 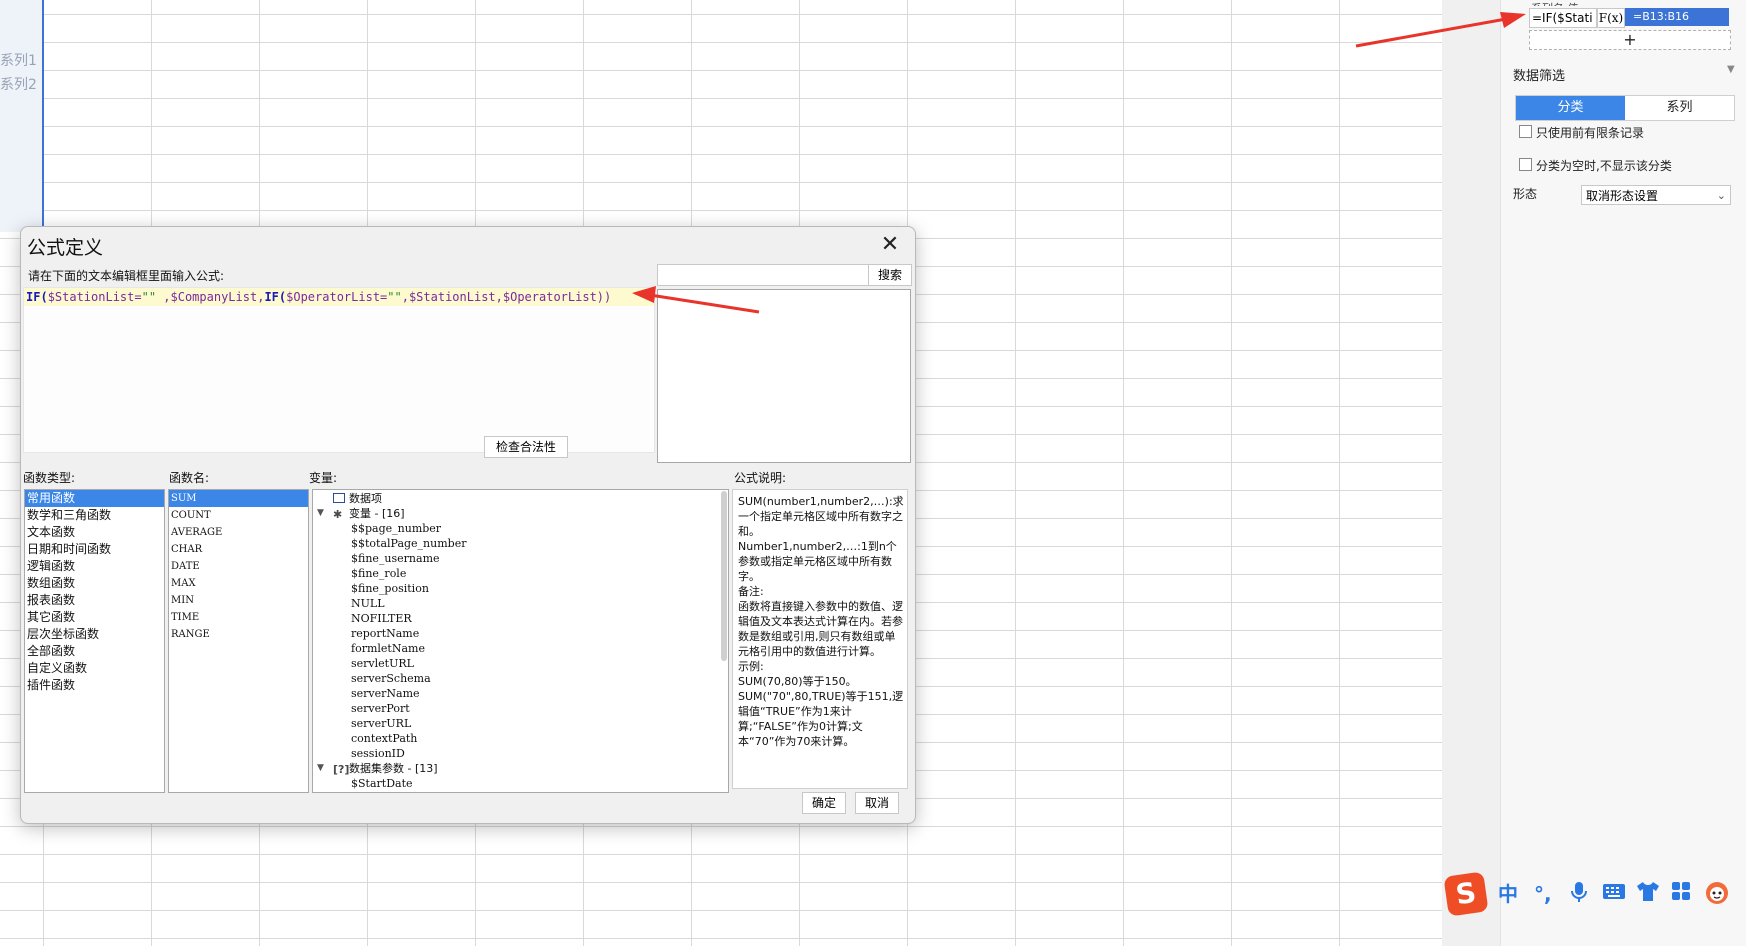 I want to click on tree-leaf: sessionID, so click(x=520, y=753).